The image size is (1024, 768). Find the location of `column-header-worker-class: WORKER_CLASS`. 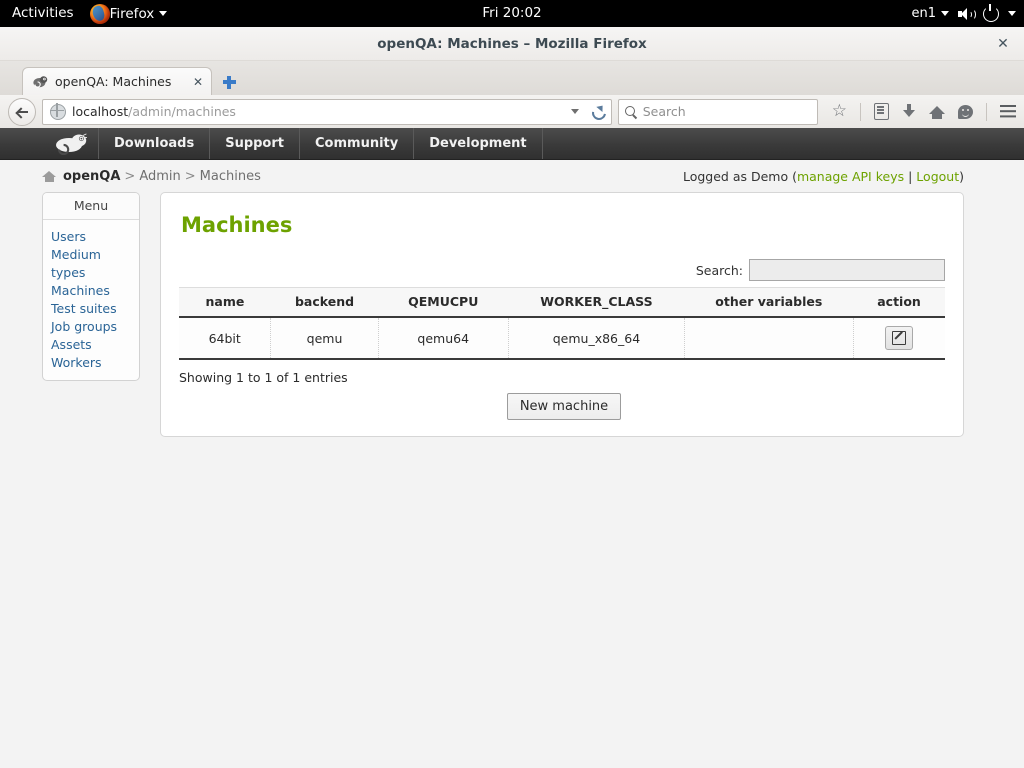

column-header-worker-class: WORKER_CLASS is located at coordinates (596, 302).